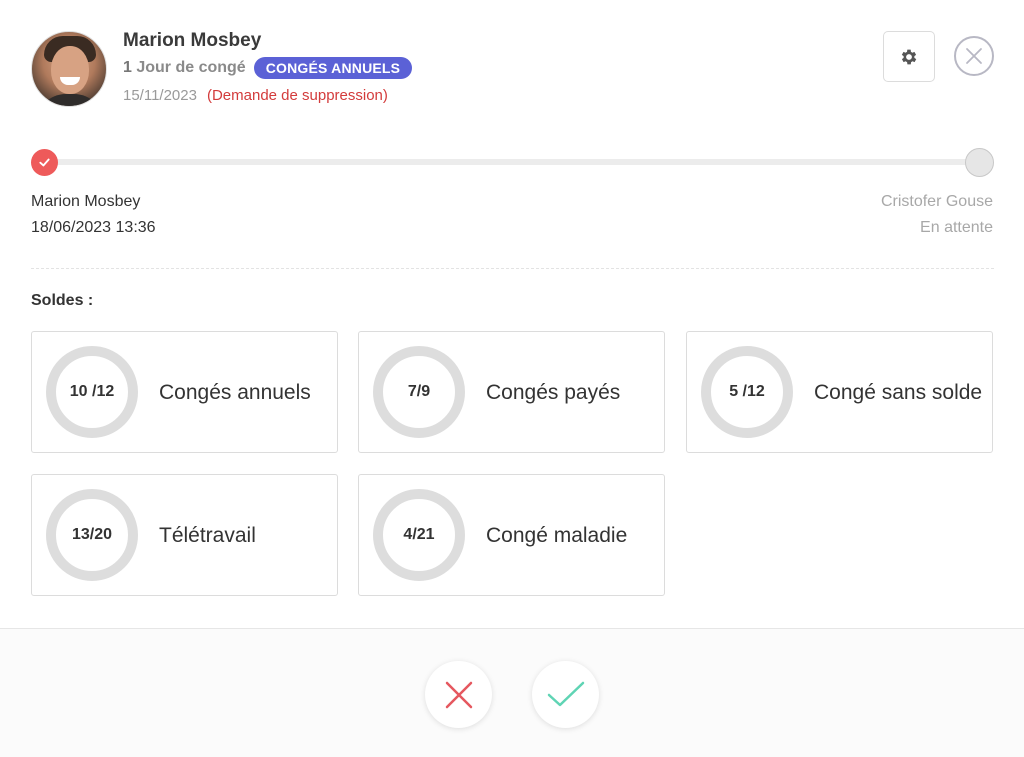  What do you see at coordinates (93, 227) in the screenshot?
I see `approver-timestamp: 18/06/2023 13:36` at bounding box center [93, 227].